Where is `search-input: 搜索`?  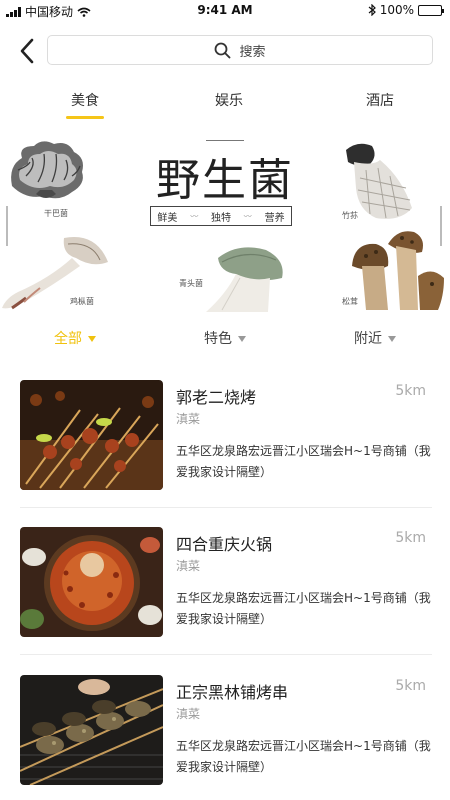 search-input: 搜索 is located at coordinates (240, 50).